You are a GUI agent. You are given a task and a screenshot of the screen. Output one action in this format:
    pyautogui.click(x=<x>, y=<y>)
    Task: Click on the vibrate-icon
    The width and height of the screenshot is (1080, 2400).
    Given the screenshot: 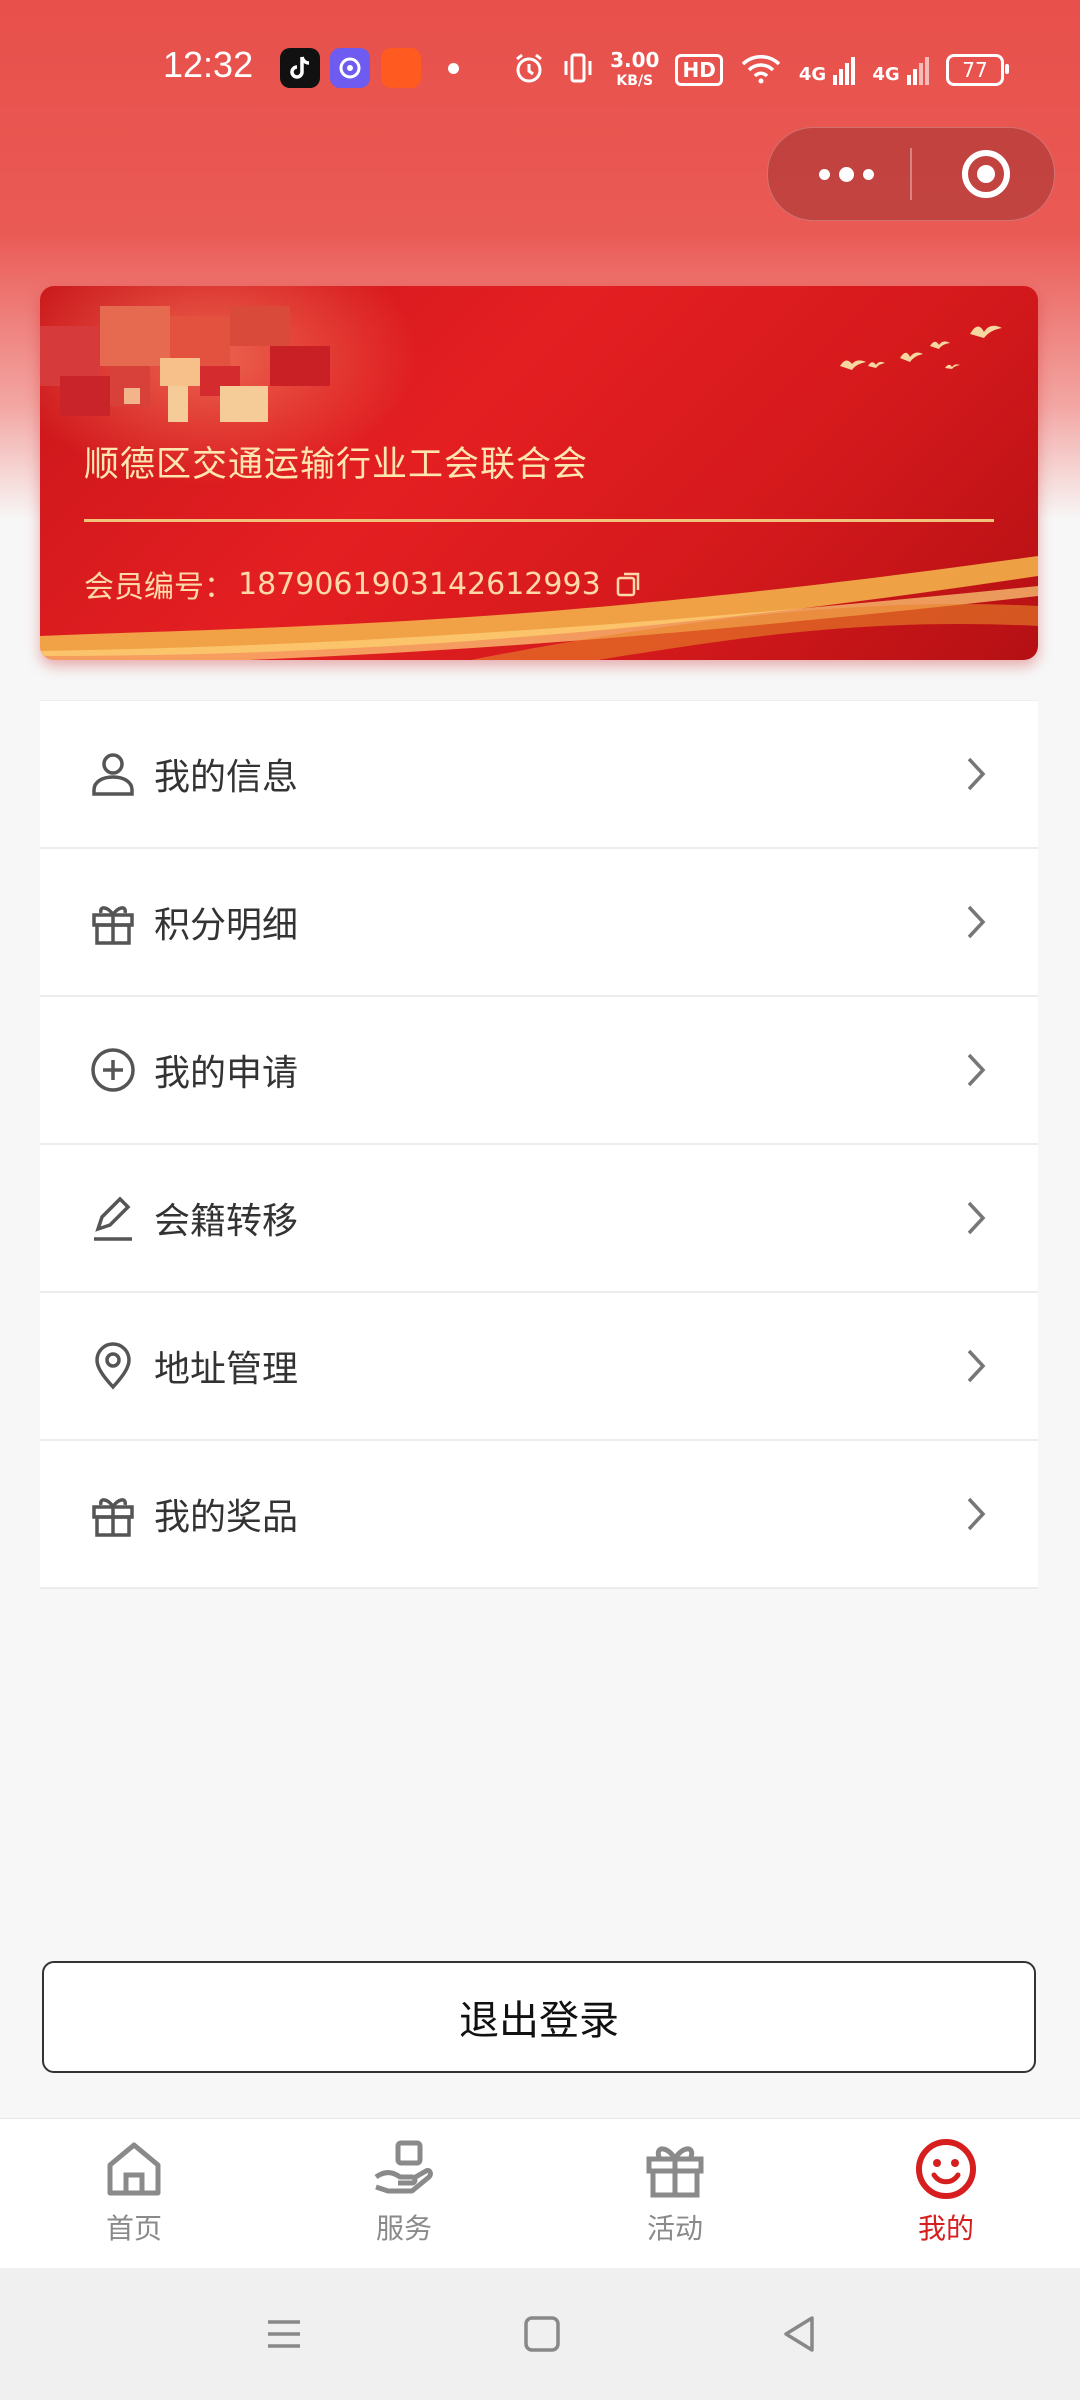 What is the action you would take?
    pyautogui.click(x=578, y=70)
    